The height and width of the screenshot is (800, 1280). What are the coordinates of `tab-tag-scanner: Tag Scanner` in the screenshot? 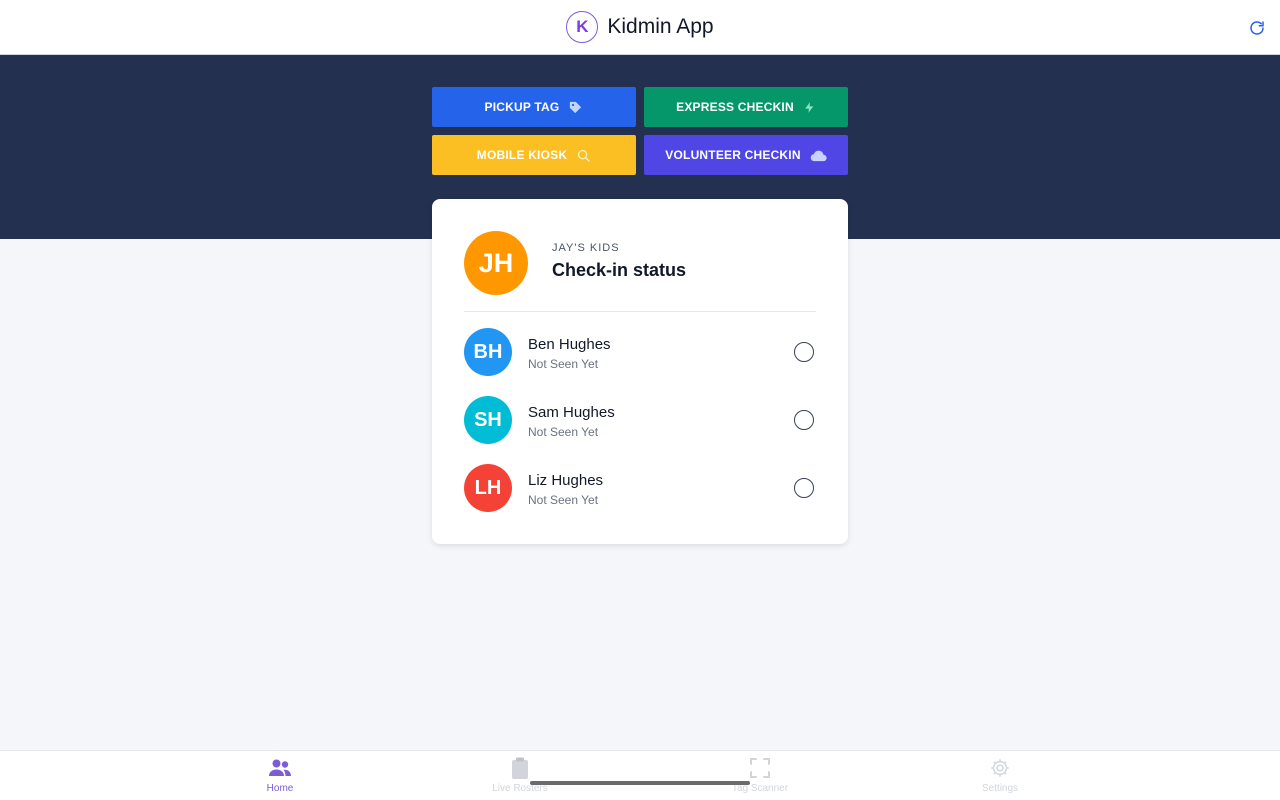 It's located at (760, 775).